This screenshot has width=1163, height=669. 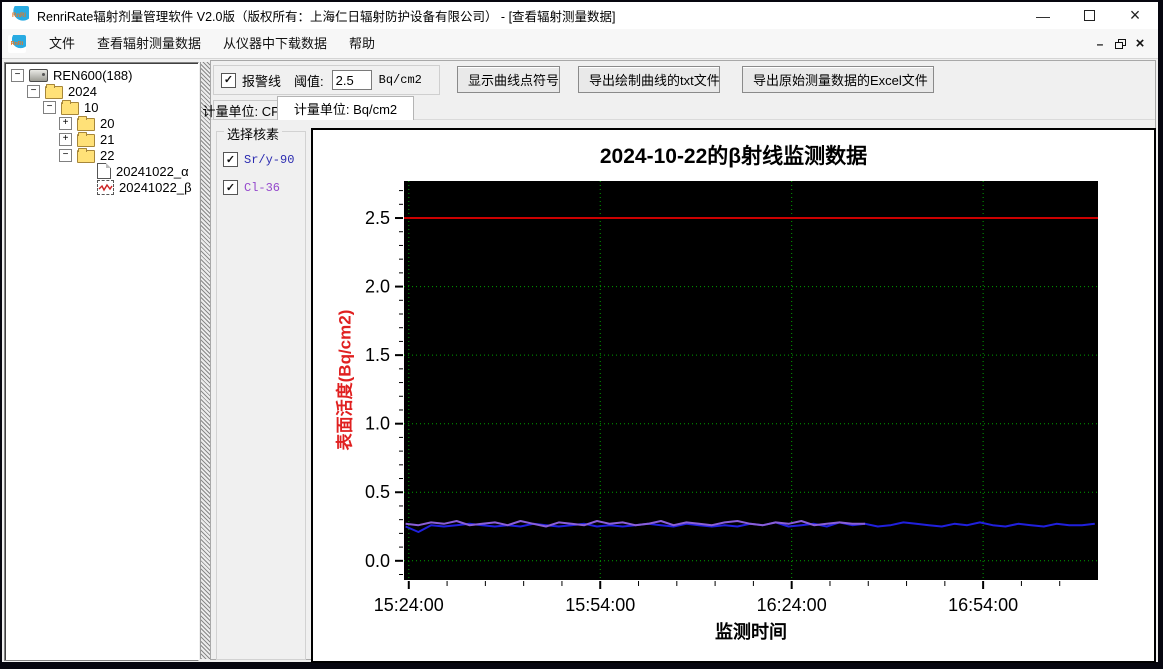 What do you see at coordinates (253, 133) in the screenshot?
I see `nuclide-group-title: 选择核素` at bounding box center [253, 133].